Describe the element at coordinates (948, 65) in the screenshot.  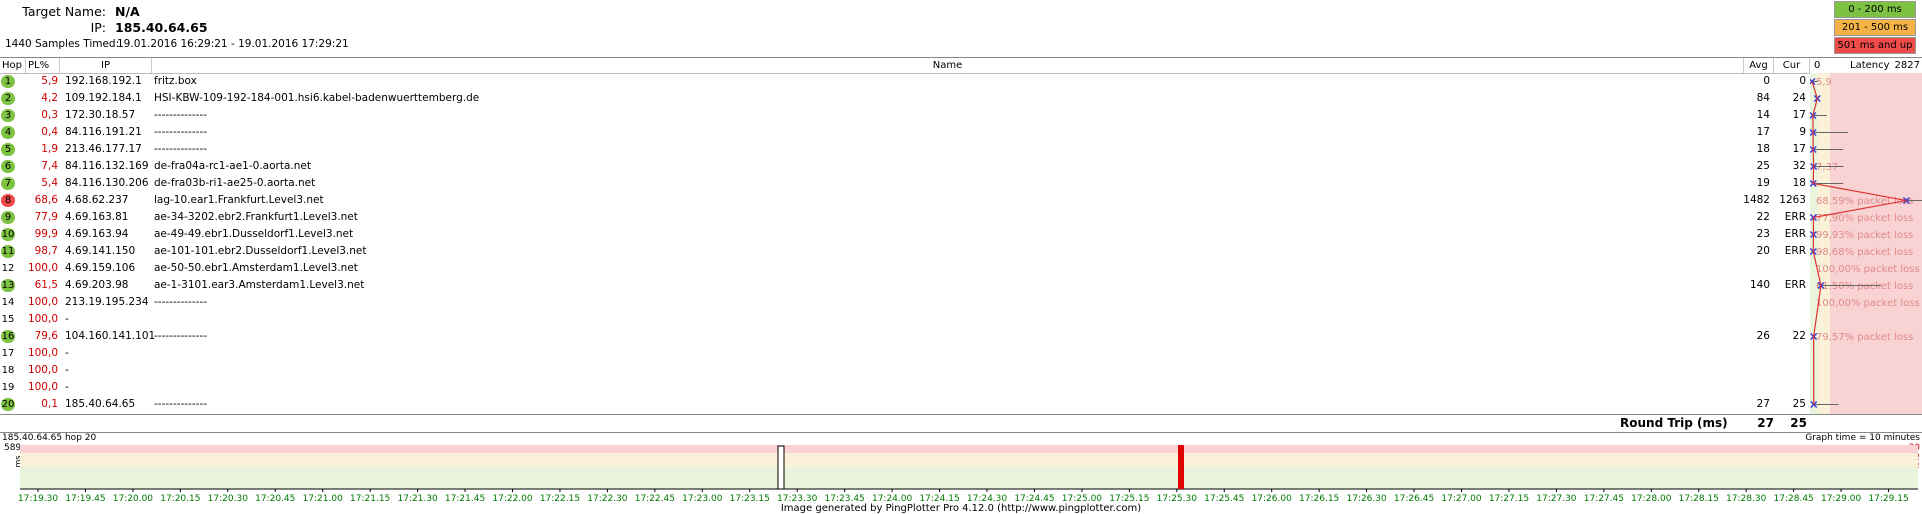
I see `col-name: Name` at that location.